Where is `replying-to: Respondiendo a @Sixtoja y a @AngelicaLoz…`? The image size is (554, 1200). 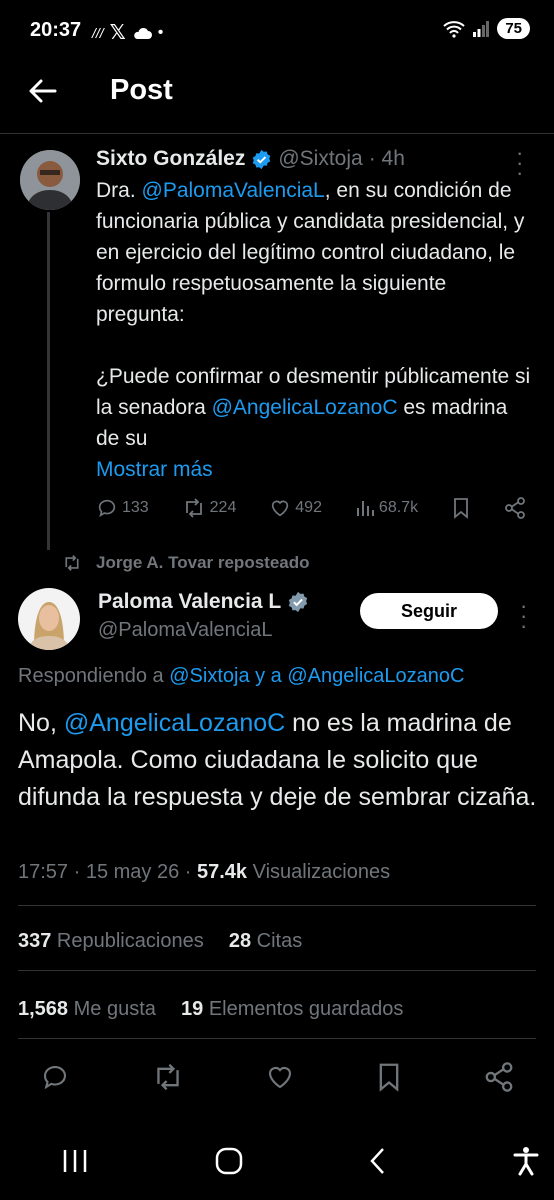 replying-to: Respondiendo a @Sixtoja y a @AngelicaLoz… is located at coordinates (241, 676).